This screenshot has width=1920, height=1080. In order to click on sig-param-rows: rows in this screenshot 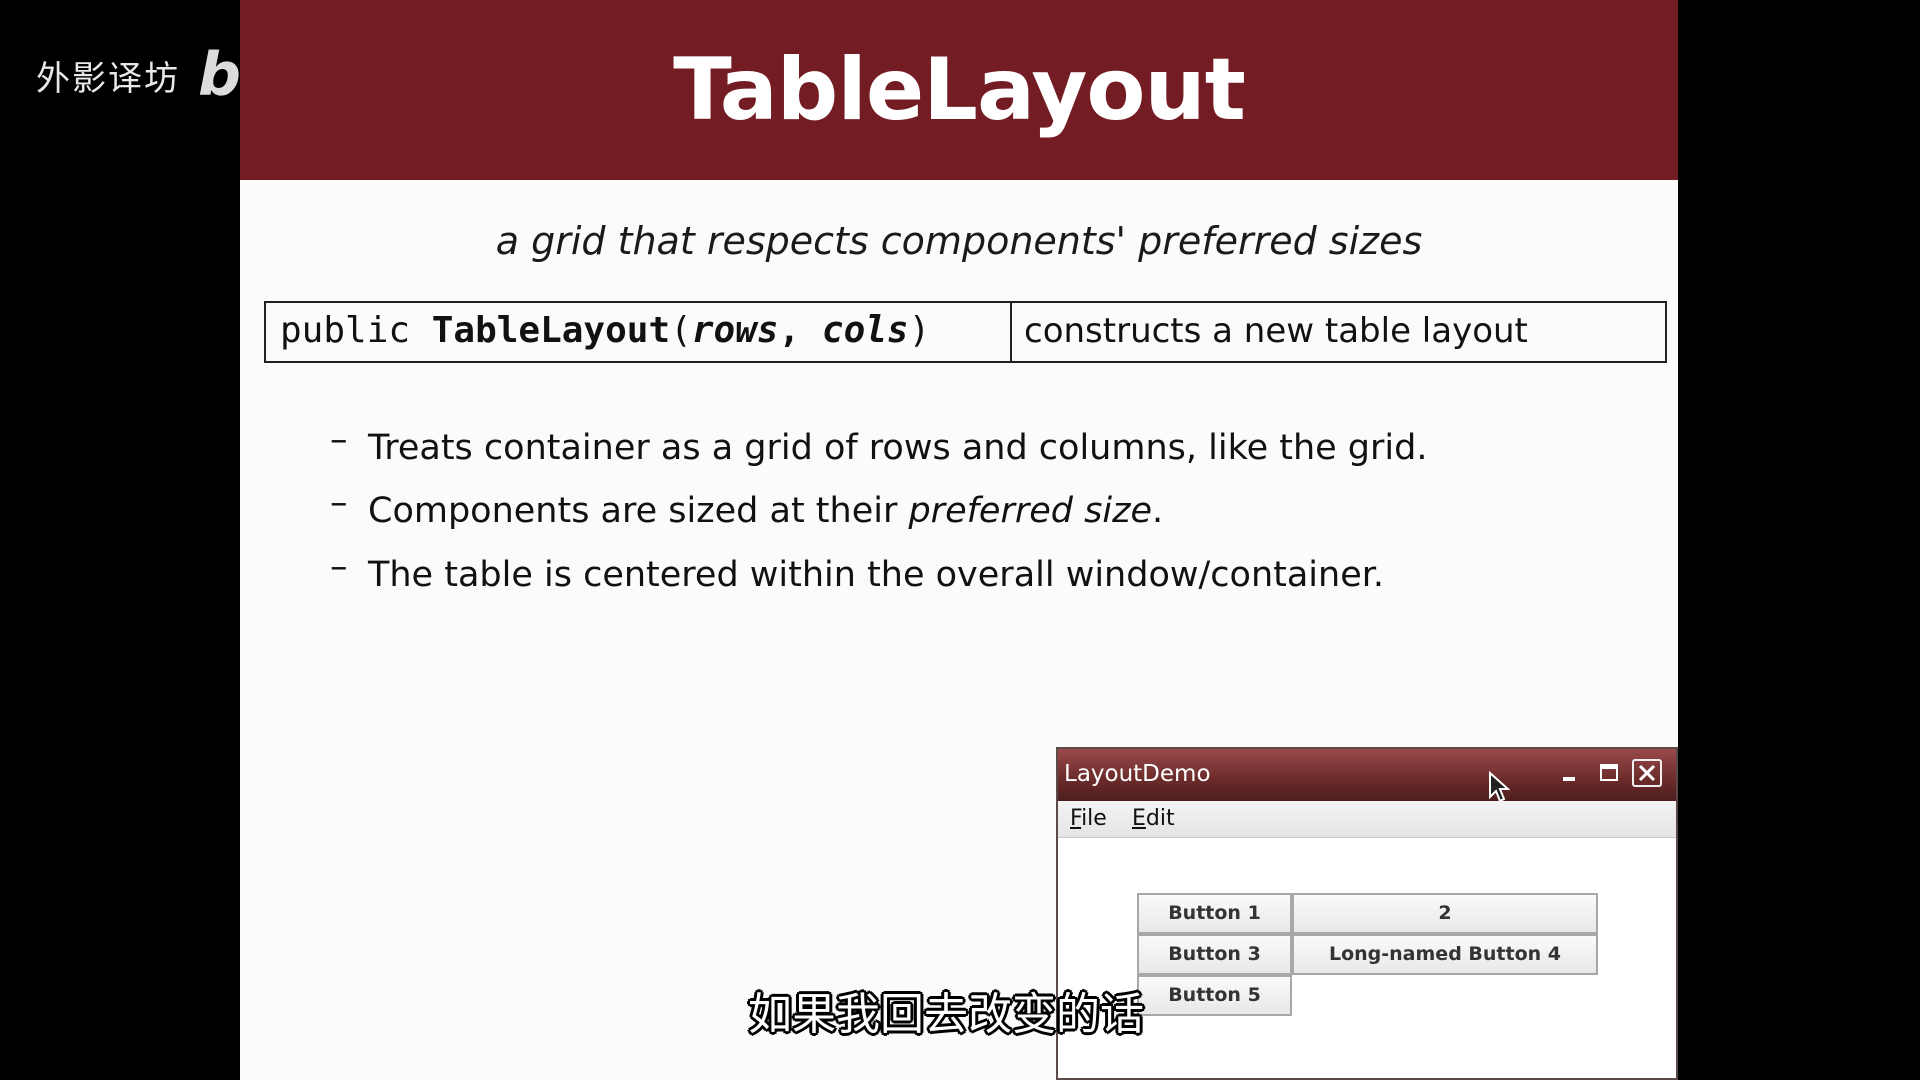, I will do `click(735, 330)`.